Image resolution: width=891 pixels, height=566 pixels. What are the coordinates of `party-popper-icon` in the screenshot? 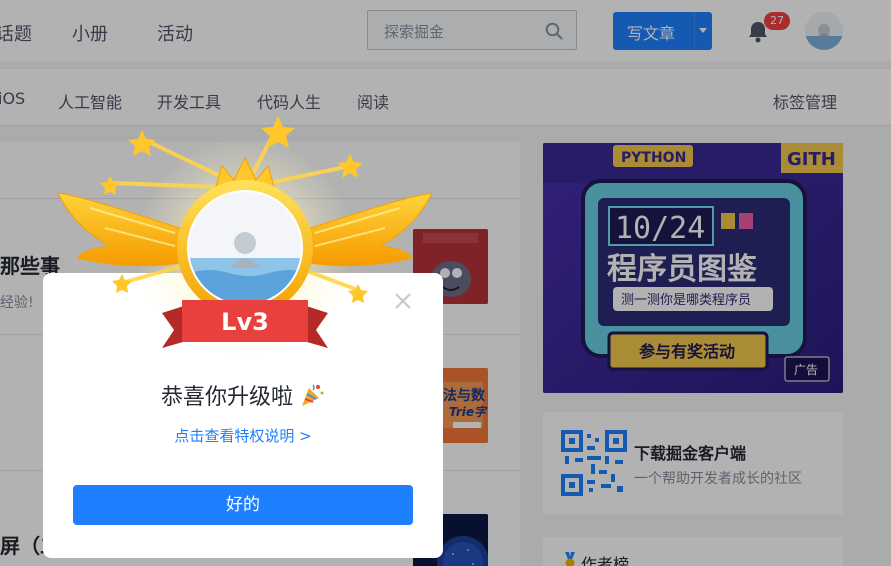 It's located at (313, 395).